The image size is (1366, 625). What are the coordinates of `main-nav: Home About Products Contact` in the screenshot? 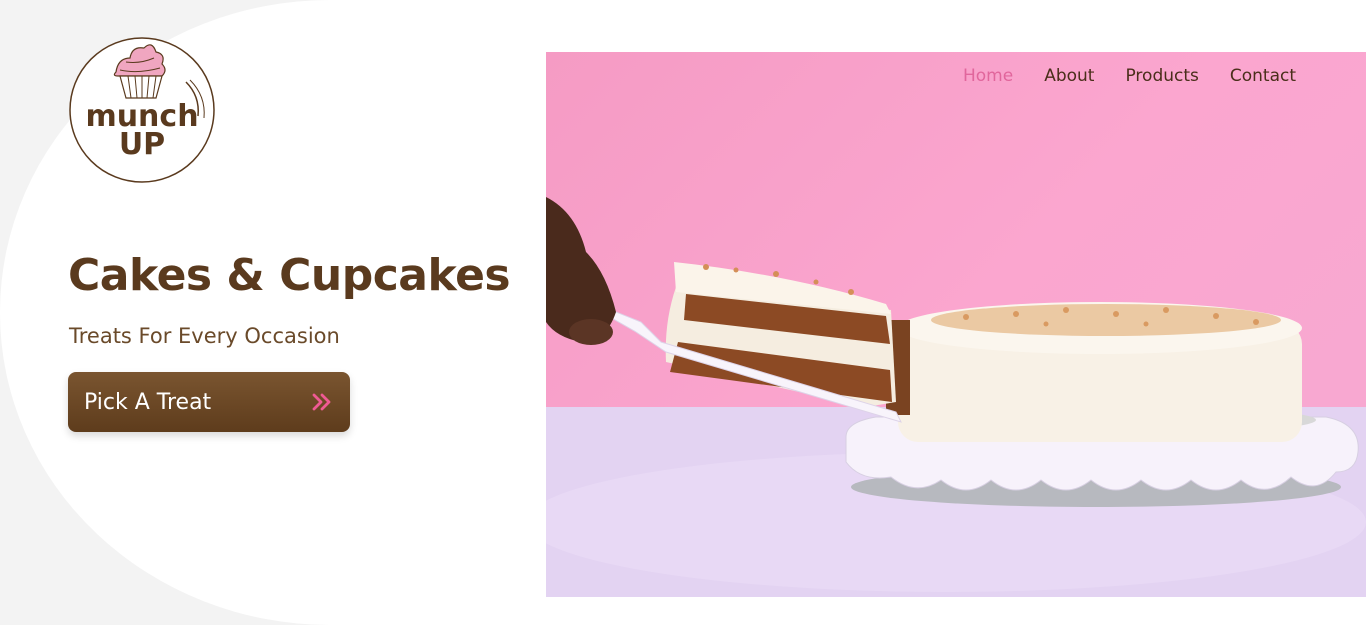 It's located at (1129, 76).